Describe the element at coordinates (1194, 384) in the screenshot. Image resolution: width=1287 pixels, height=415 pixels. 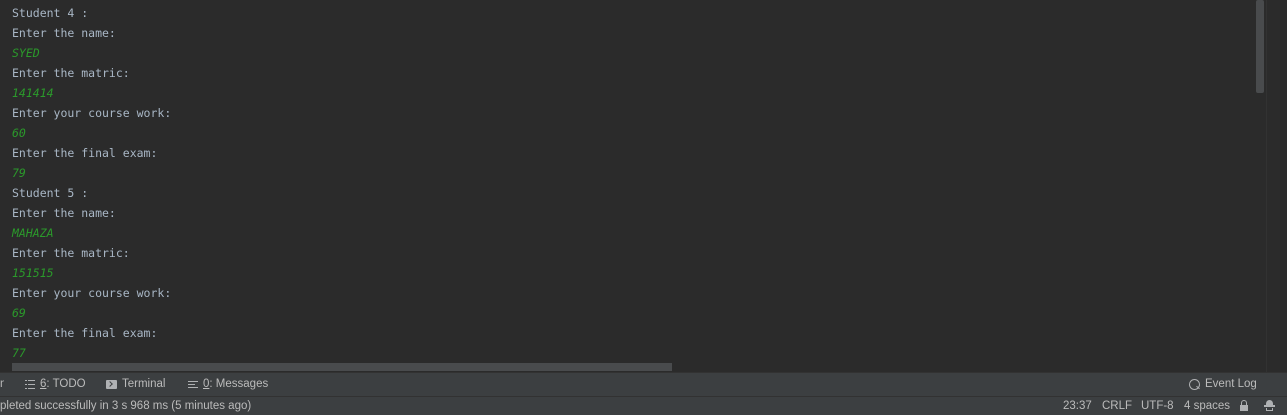
I see `event-log-icon` at that location.